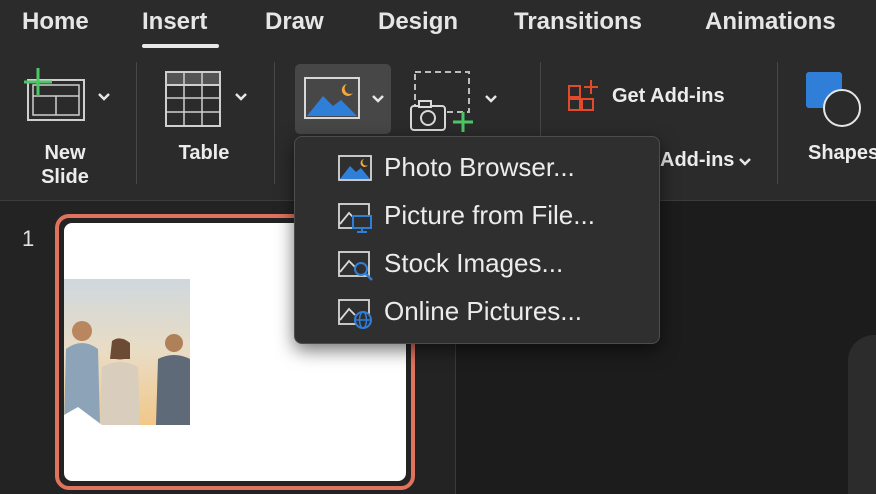 The height and width of the screenshot is (494, 876). I want to click on pictures-button, so click(343, 99).